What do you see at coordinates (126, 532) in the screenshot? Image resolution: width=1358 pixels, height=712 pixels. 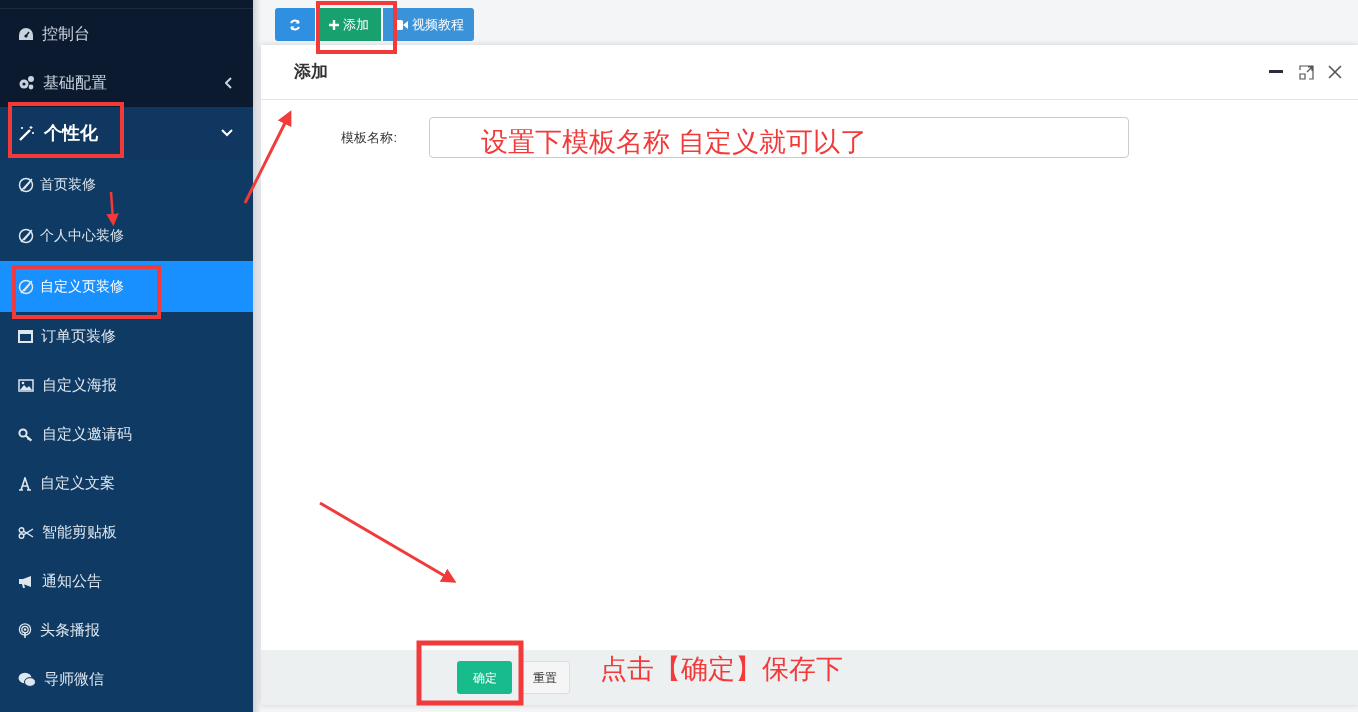 I see `sidebar-subitem: 智能剪贴板` at bounding box center [126, 532].